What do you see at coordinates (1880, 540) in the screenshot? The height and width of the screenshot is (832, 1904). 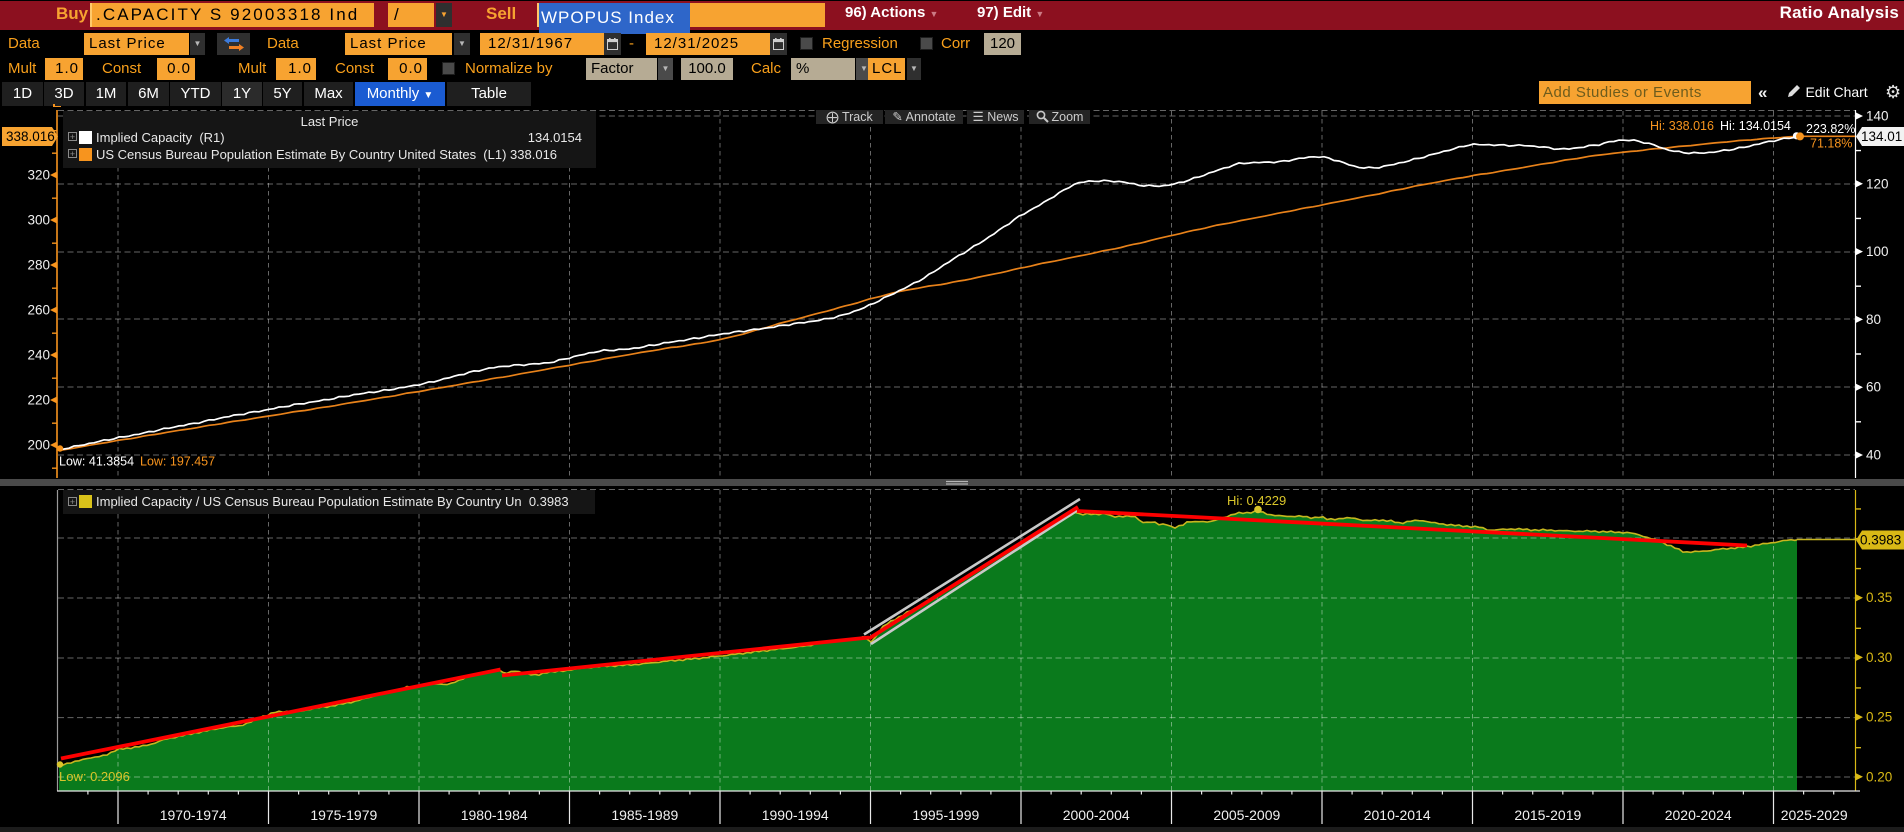 I see `svg-text: 0.3983` at bounding box center [1880, 540].